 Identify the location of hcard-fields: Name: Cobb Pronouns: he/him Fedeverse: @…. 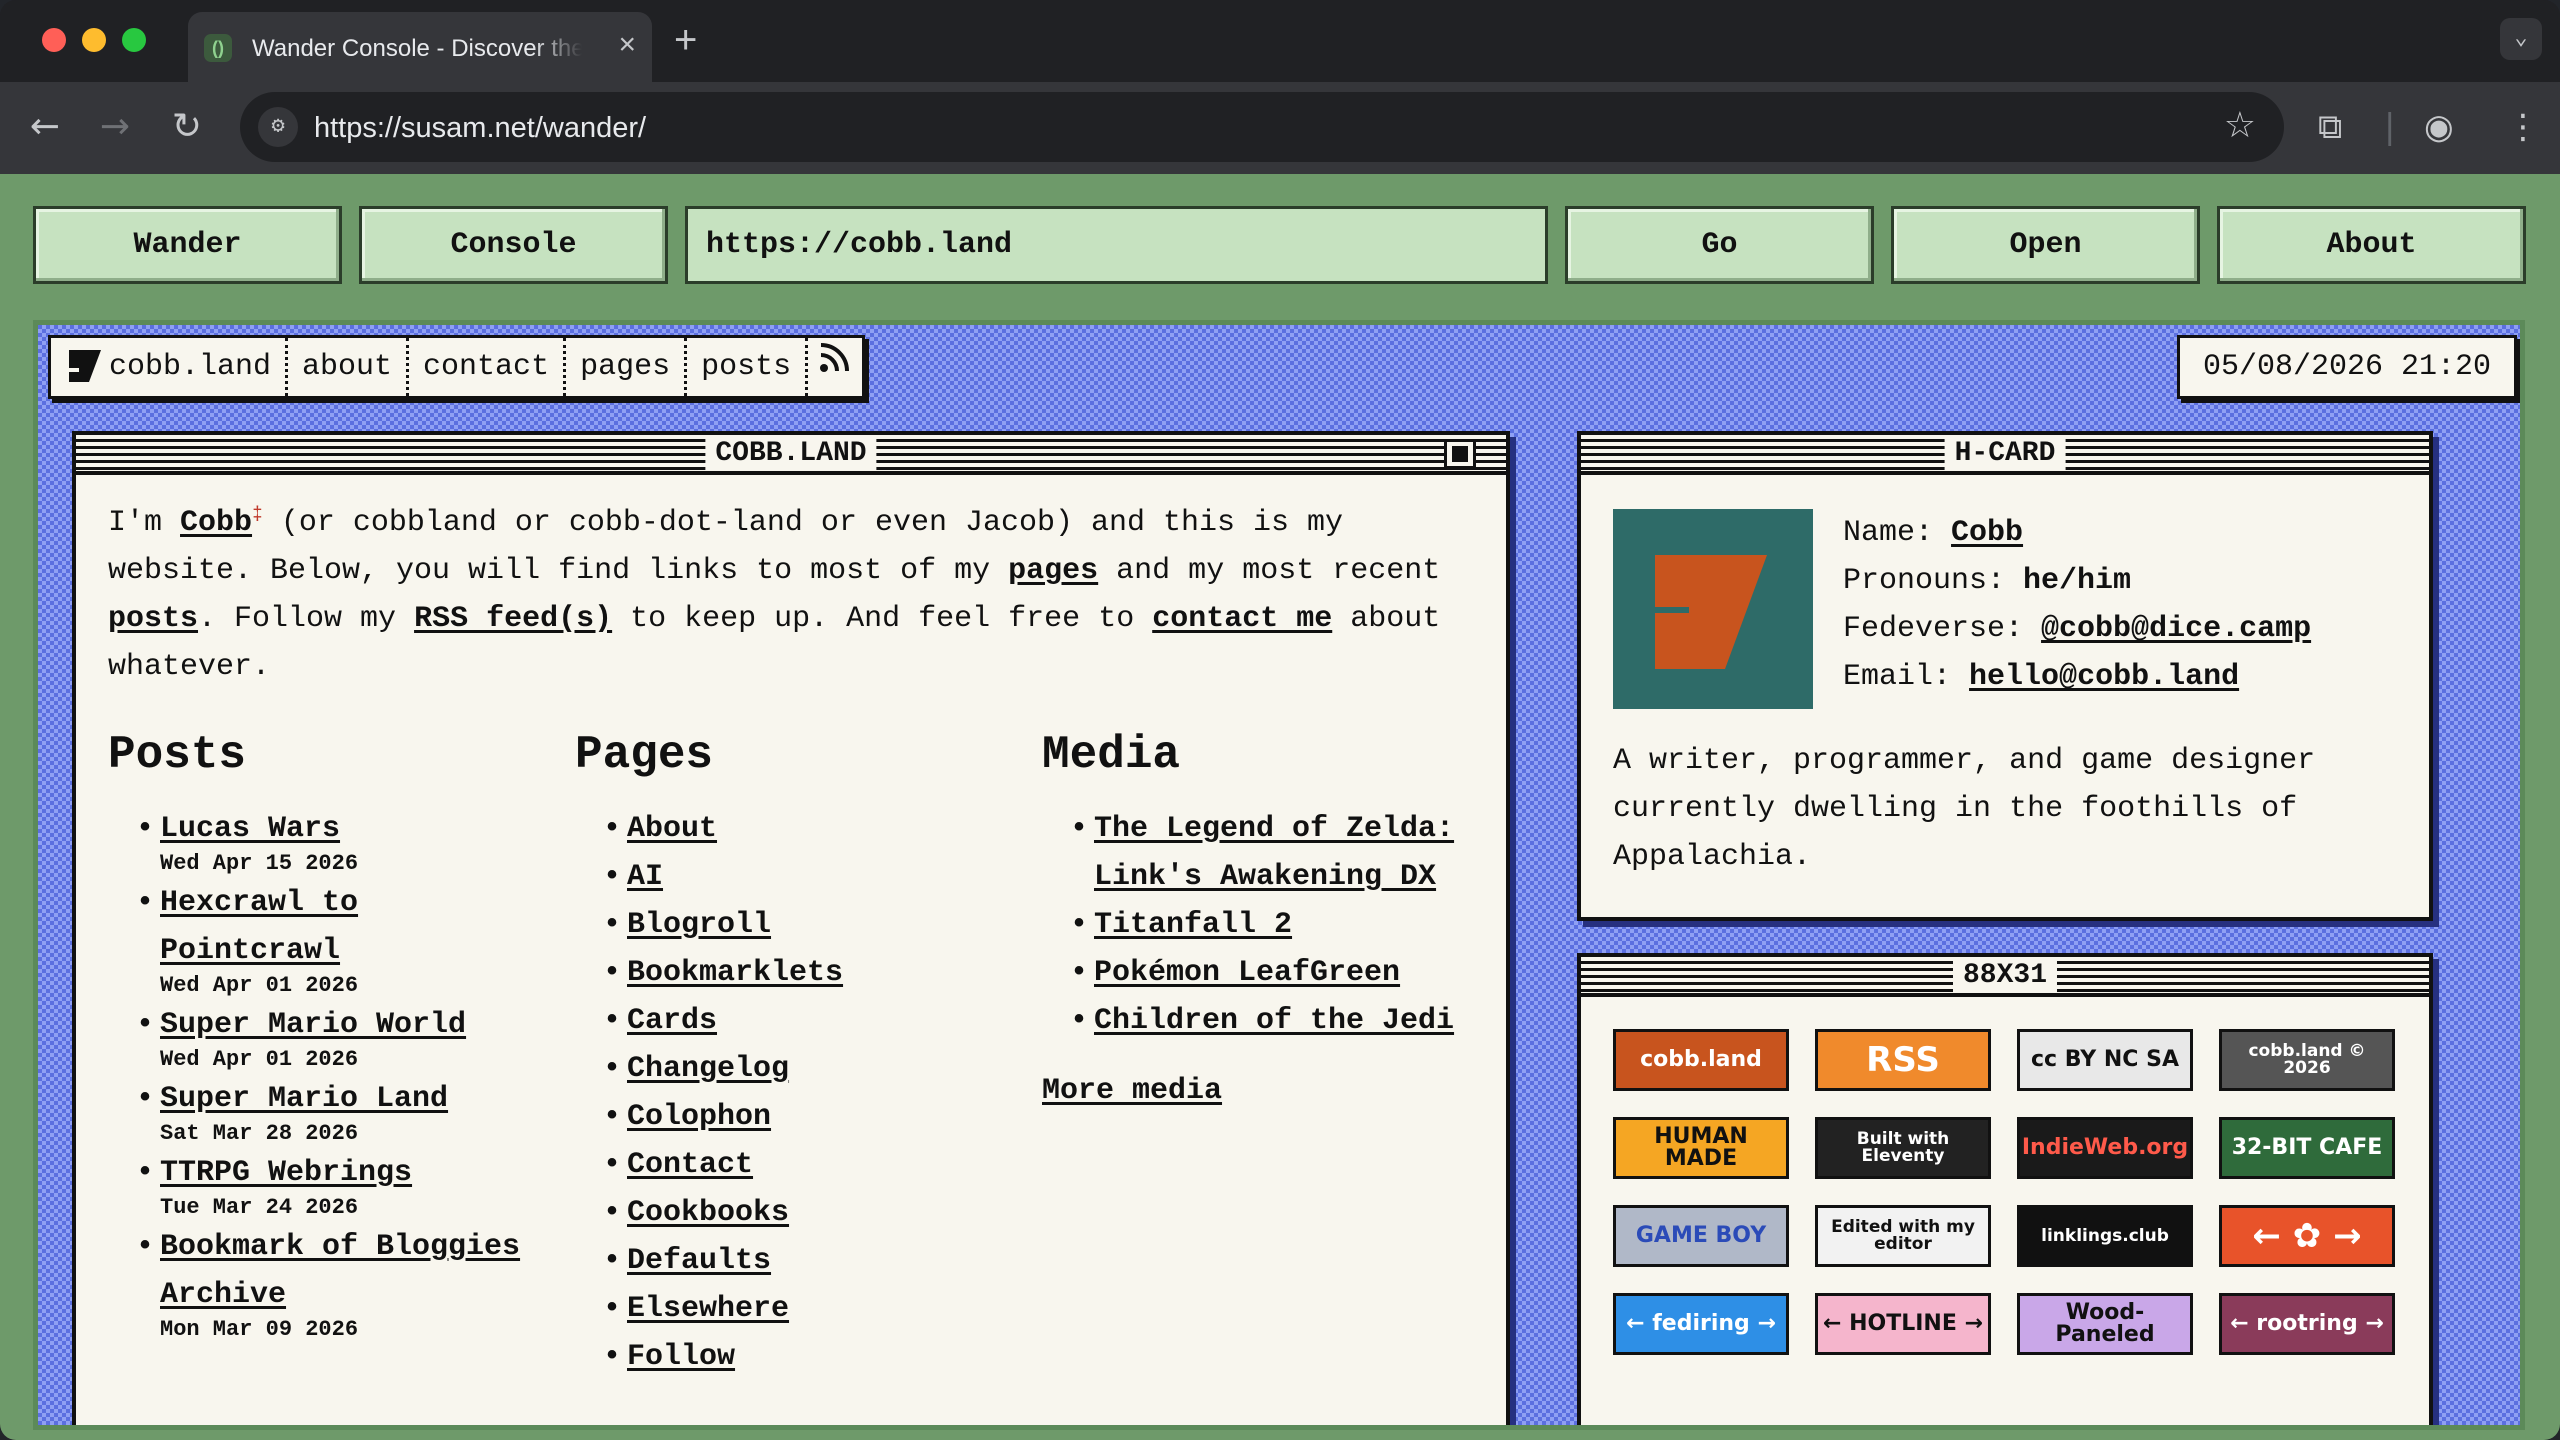
(2077, 605).